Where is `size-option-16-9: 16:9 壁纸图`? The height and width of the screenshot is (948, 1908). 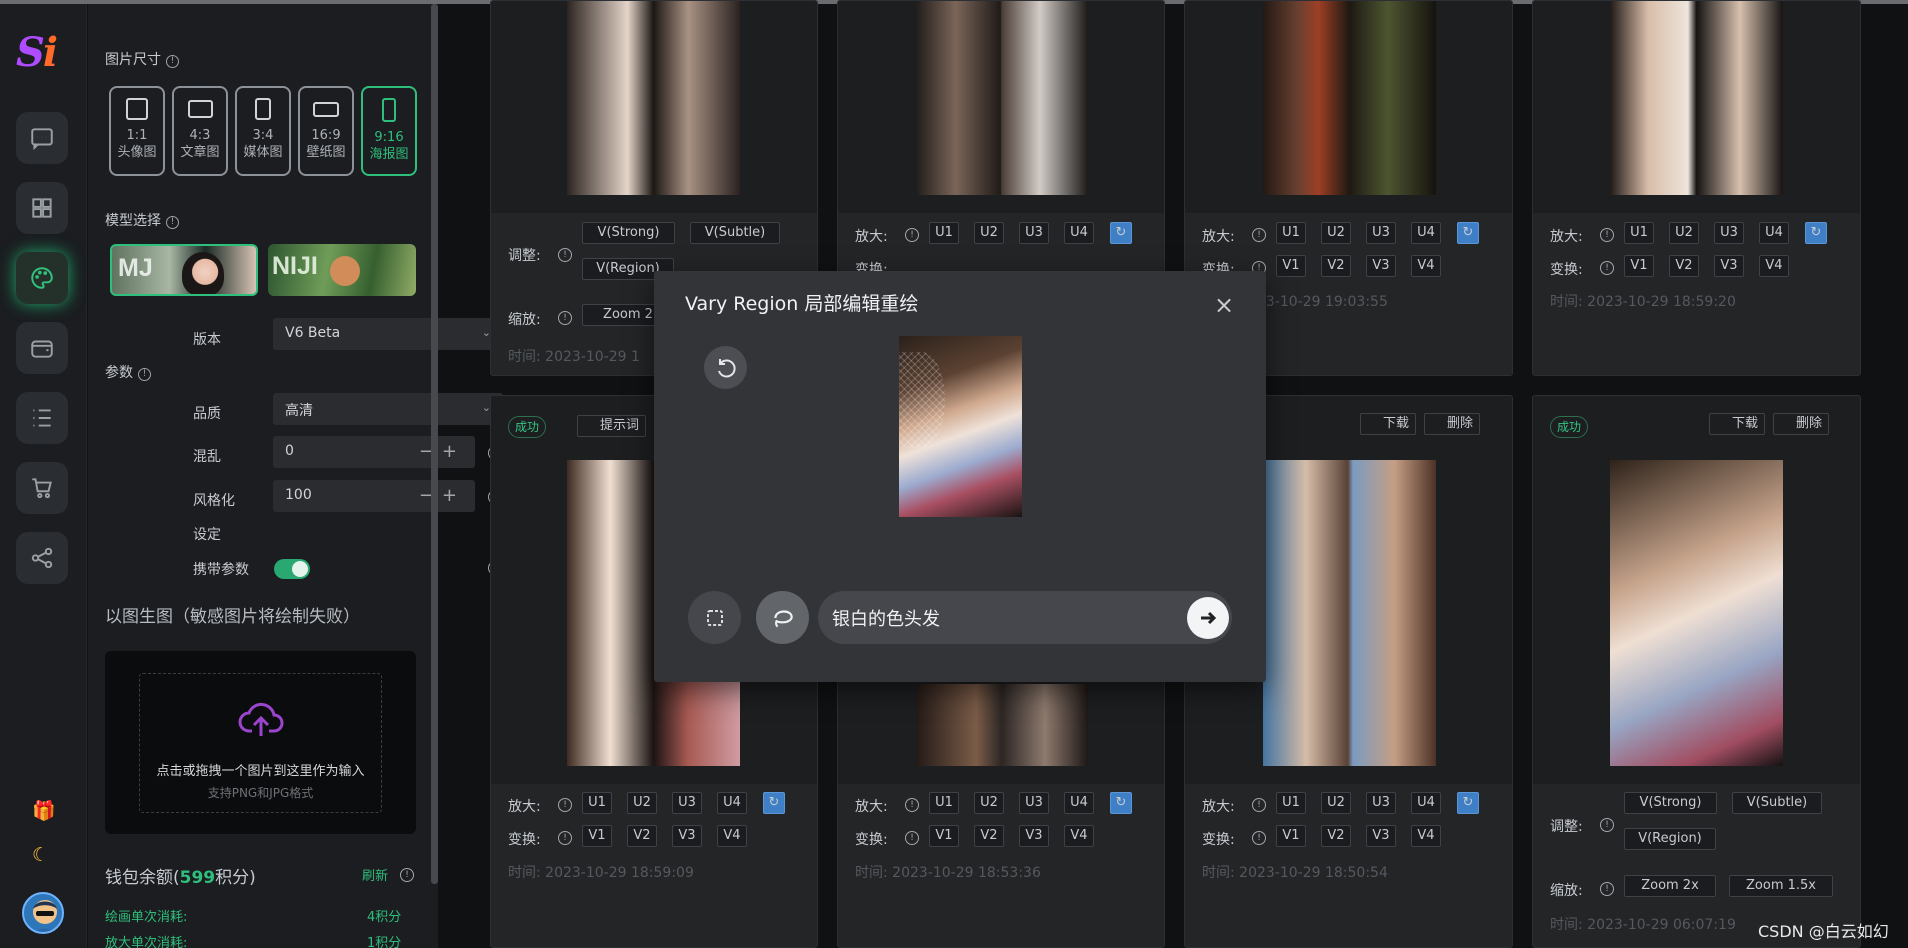 size-option-16-9: 16:9 壁纸图 is located at coordinates (326, 131).